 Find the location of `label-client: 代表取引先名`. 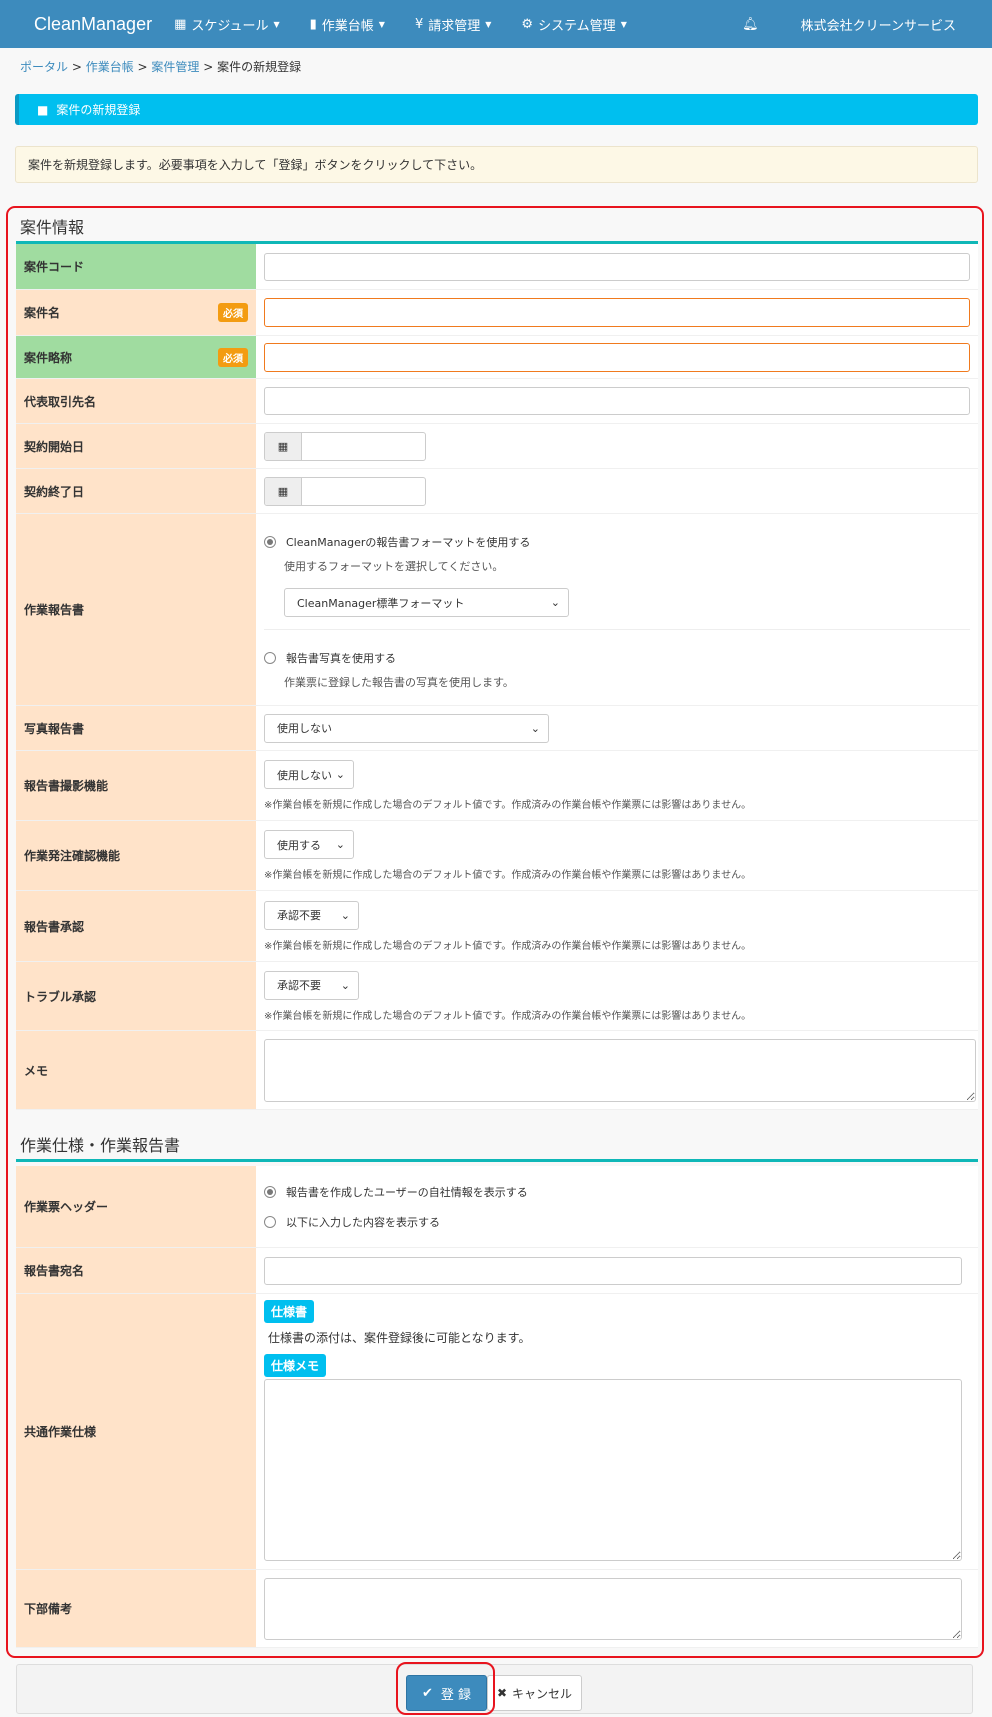

label-client: 代表取引先名 is located at coordinates (136, 401).